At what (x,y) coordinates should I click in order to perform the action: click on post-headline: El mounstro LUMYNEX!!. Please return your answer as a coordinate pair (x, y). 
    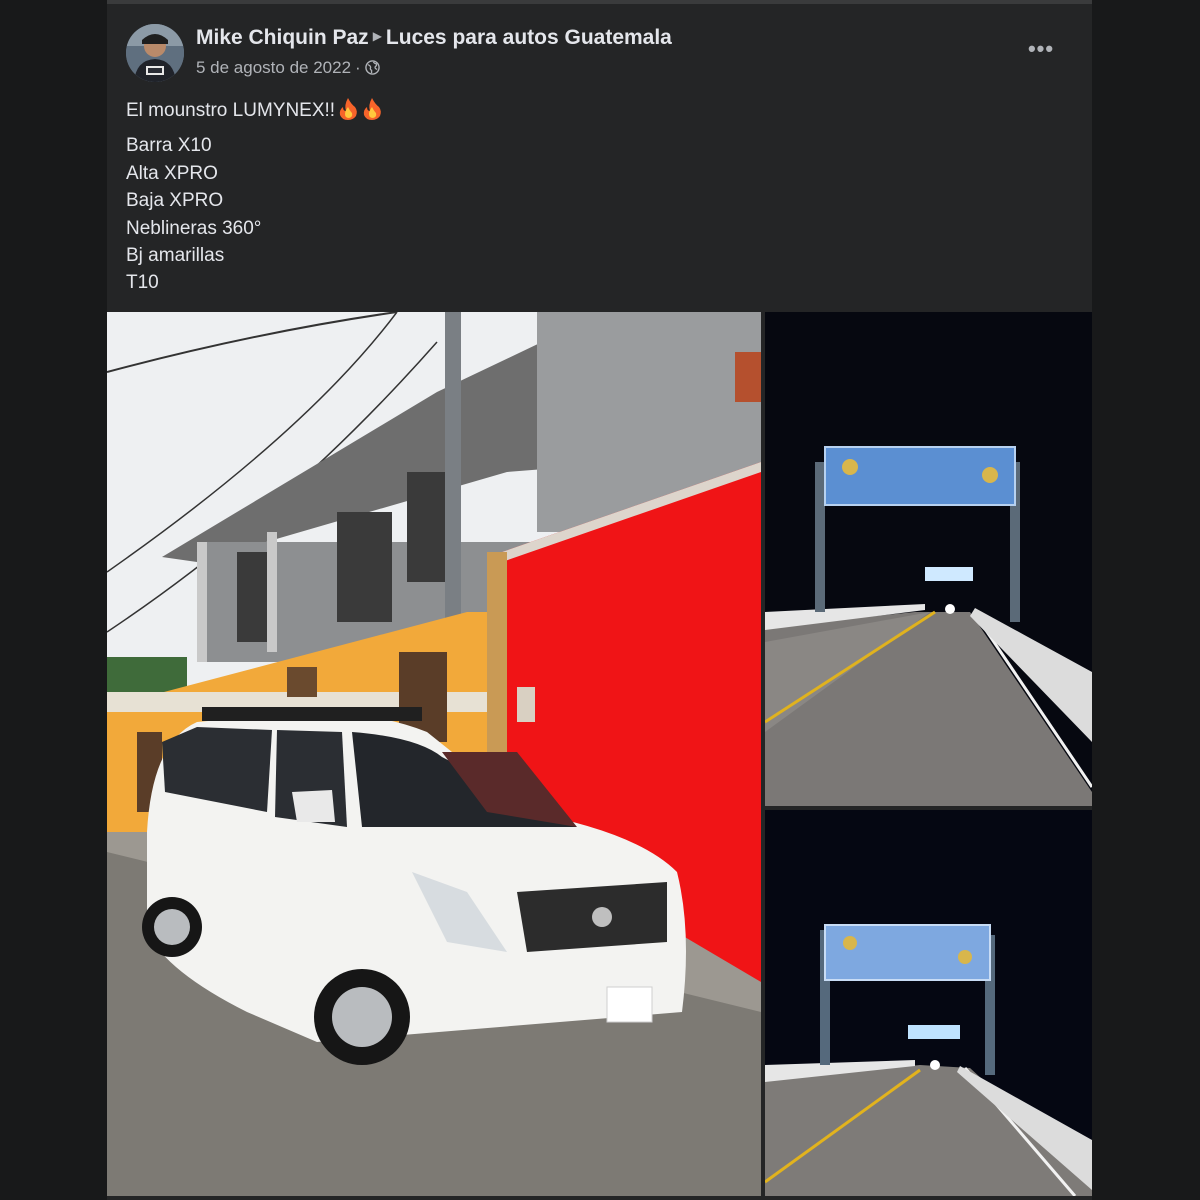
    Looking at the image, I should click on (254, 110).